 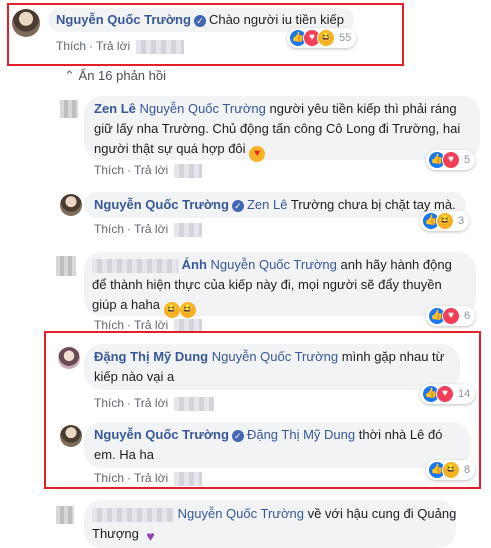 What do you see at coordinates (115, 533) in the screenshot?
I see `comment-text-line2: Thượng` at bounding box center [115, 533].